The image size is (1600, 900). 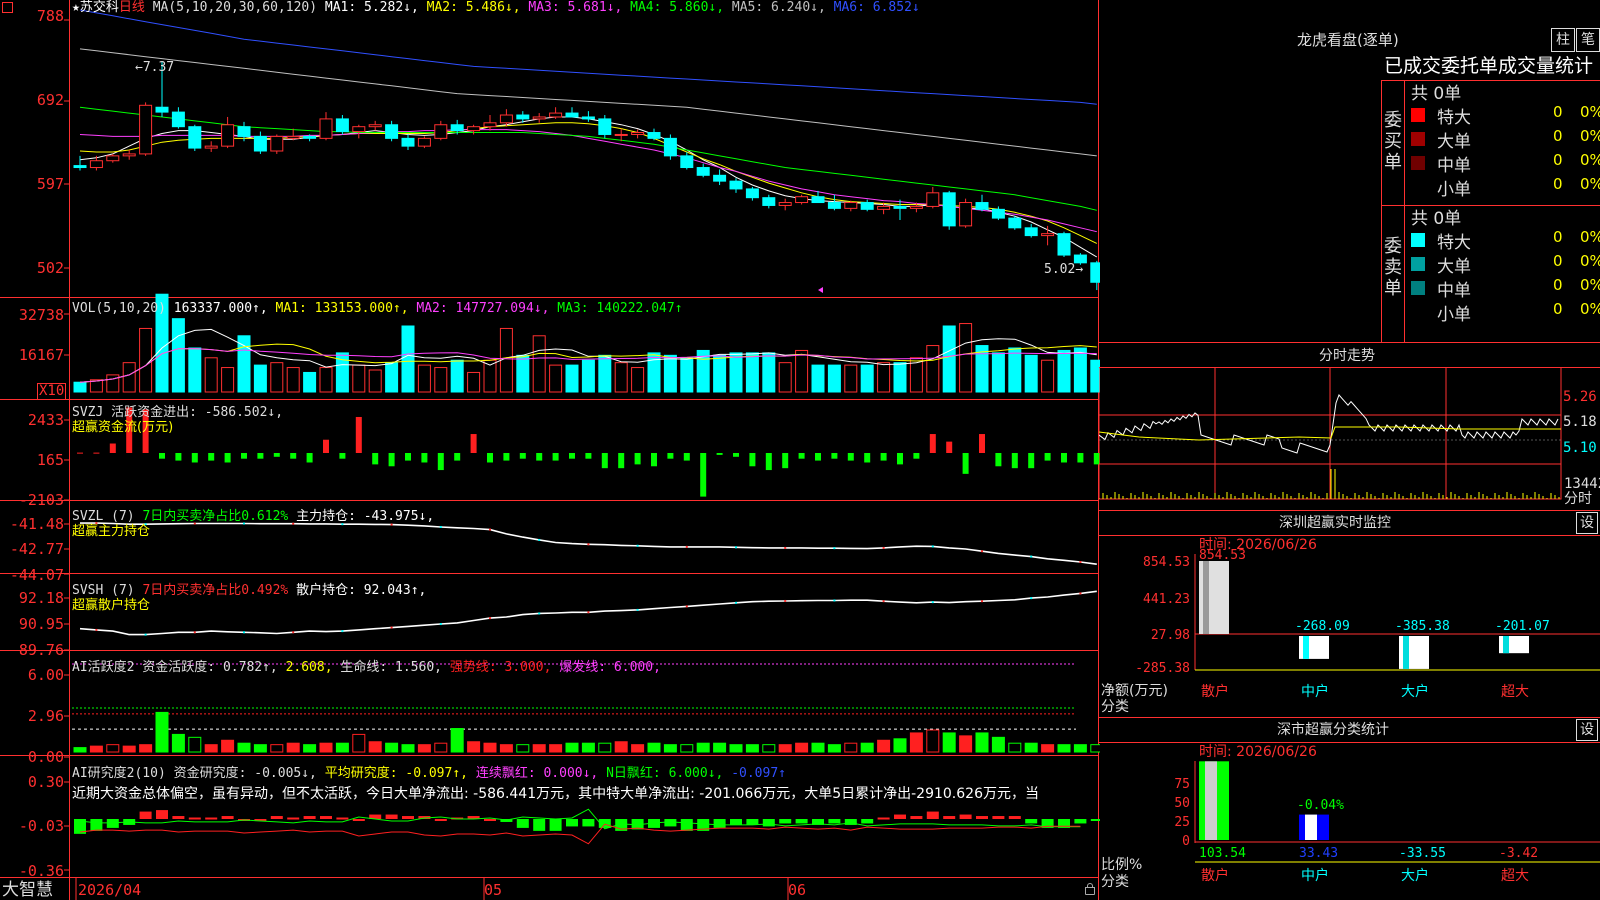 I want to click on date-label: 06, so click(x=797, y=890).